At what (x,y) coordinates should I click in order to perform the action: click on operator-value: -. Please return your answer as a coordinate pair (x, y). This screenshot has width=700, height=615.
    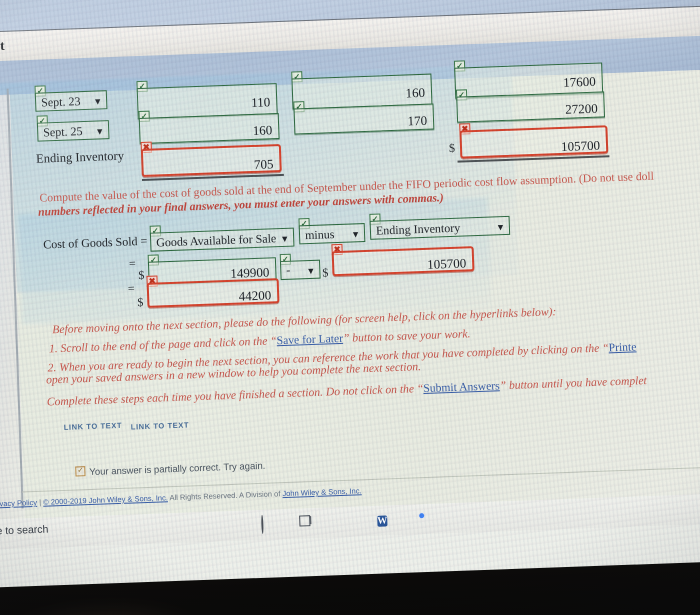
    Looking at the image, I should click on (288, 269).